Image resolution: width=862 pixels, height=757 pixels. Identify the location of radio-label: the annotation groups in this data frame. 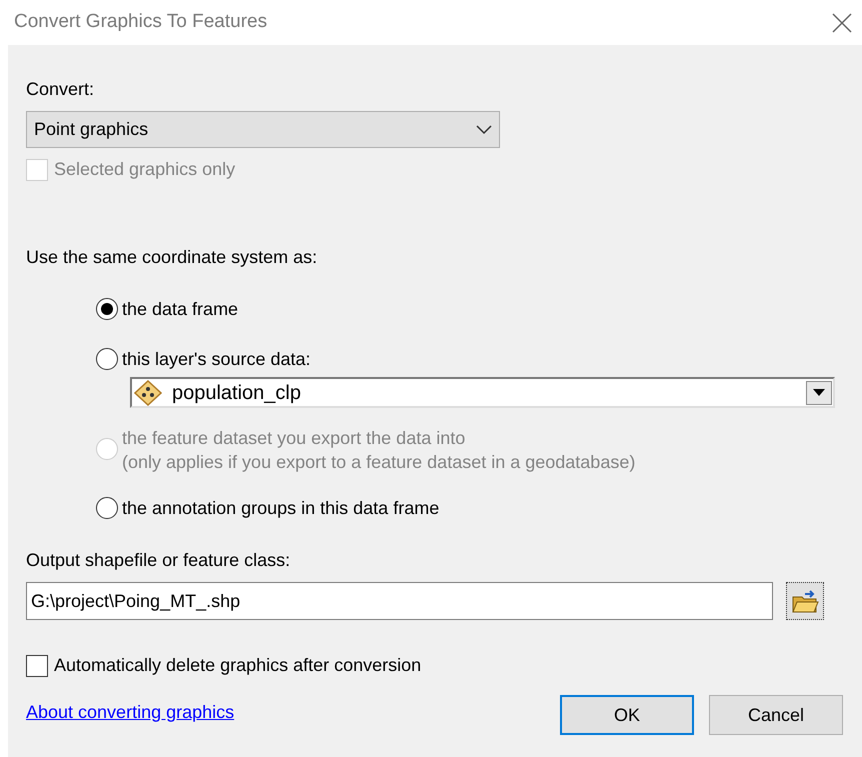
(281, 508).